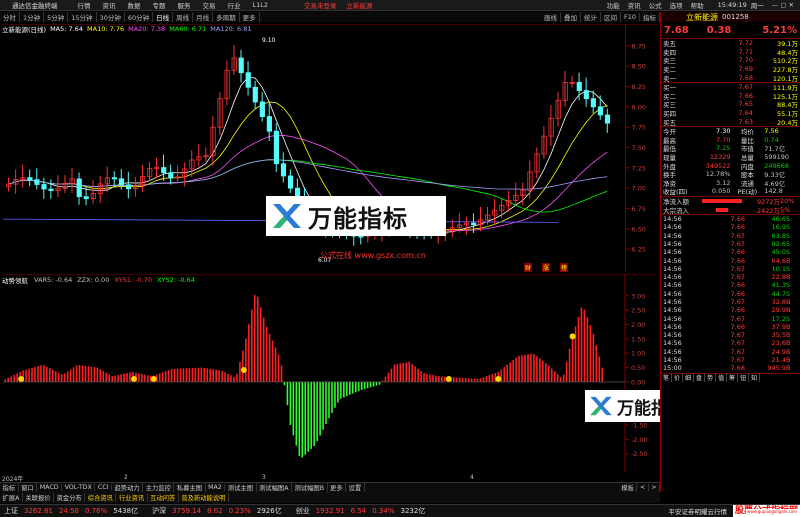 Image resolution: width=800 pixels, height=517 pixels. Describe the element at coordinates (84, 5) in the screenshot. I see `menu-0: 行情` at that location.